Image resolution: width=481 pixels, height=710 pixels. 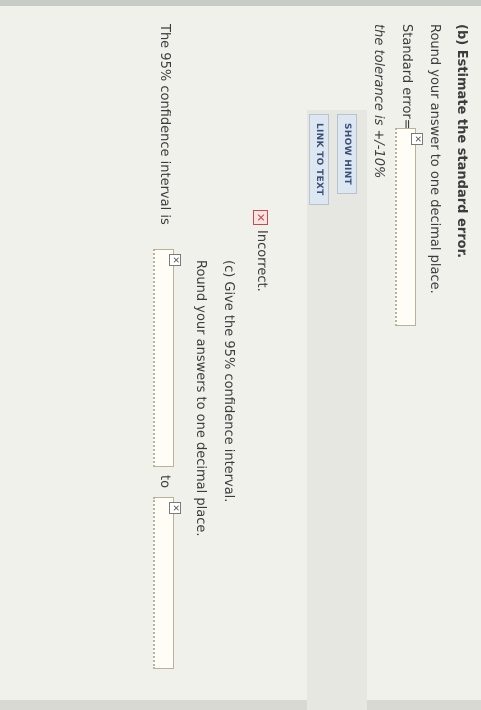 I want to click on incorrect-feedback: Incorrect., so click(x=261, y=261).